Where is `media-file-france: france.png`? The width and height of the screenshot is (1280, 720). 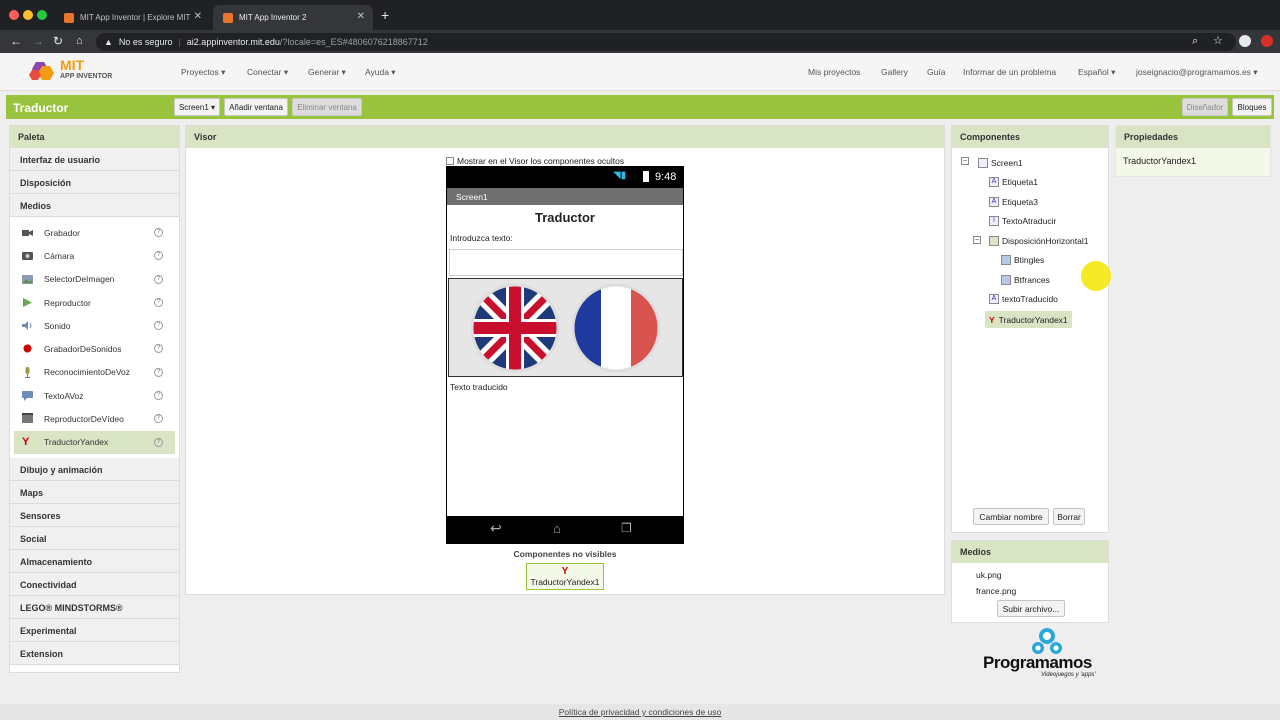 media-file-france: france.png is located at coordinates (996, 591).